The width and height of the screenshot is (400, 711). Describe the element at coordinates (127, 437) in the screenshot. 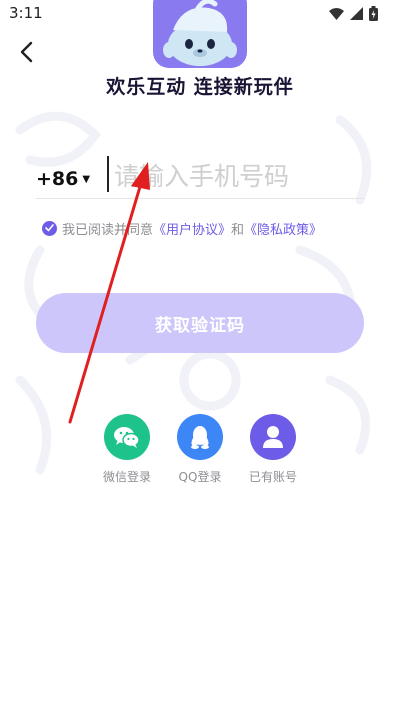

I see `wechat-icon` at that location.